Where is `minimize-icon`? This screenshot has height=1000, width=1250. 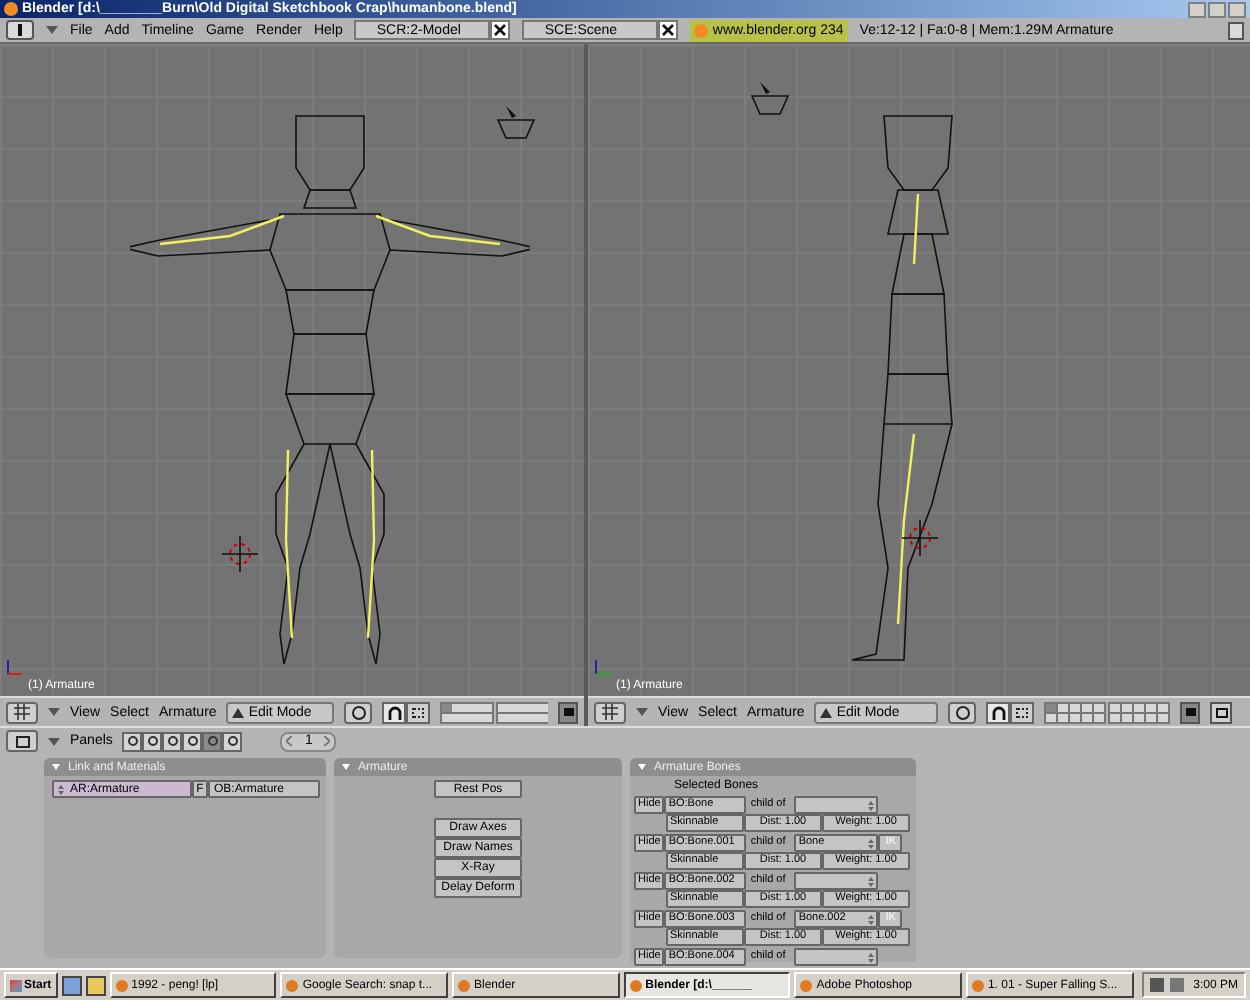
minimize-icon is located at coordinates (1197, 9).